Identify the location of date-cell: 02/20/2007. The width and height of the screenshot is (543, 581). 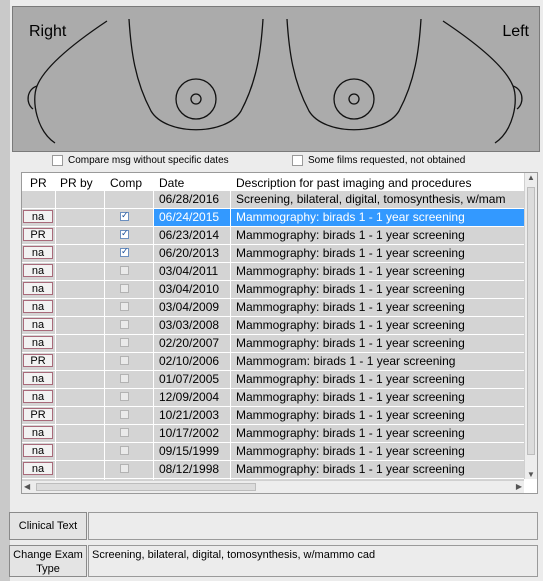
(189, 343).